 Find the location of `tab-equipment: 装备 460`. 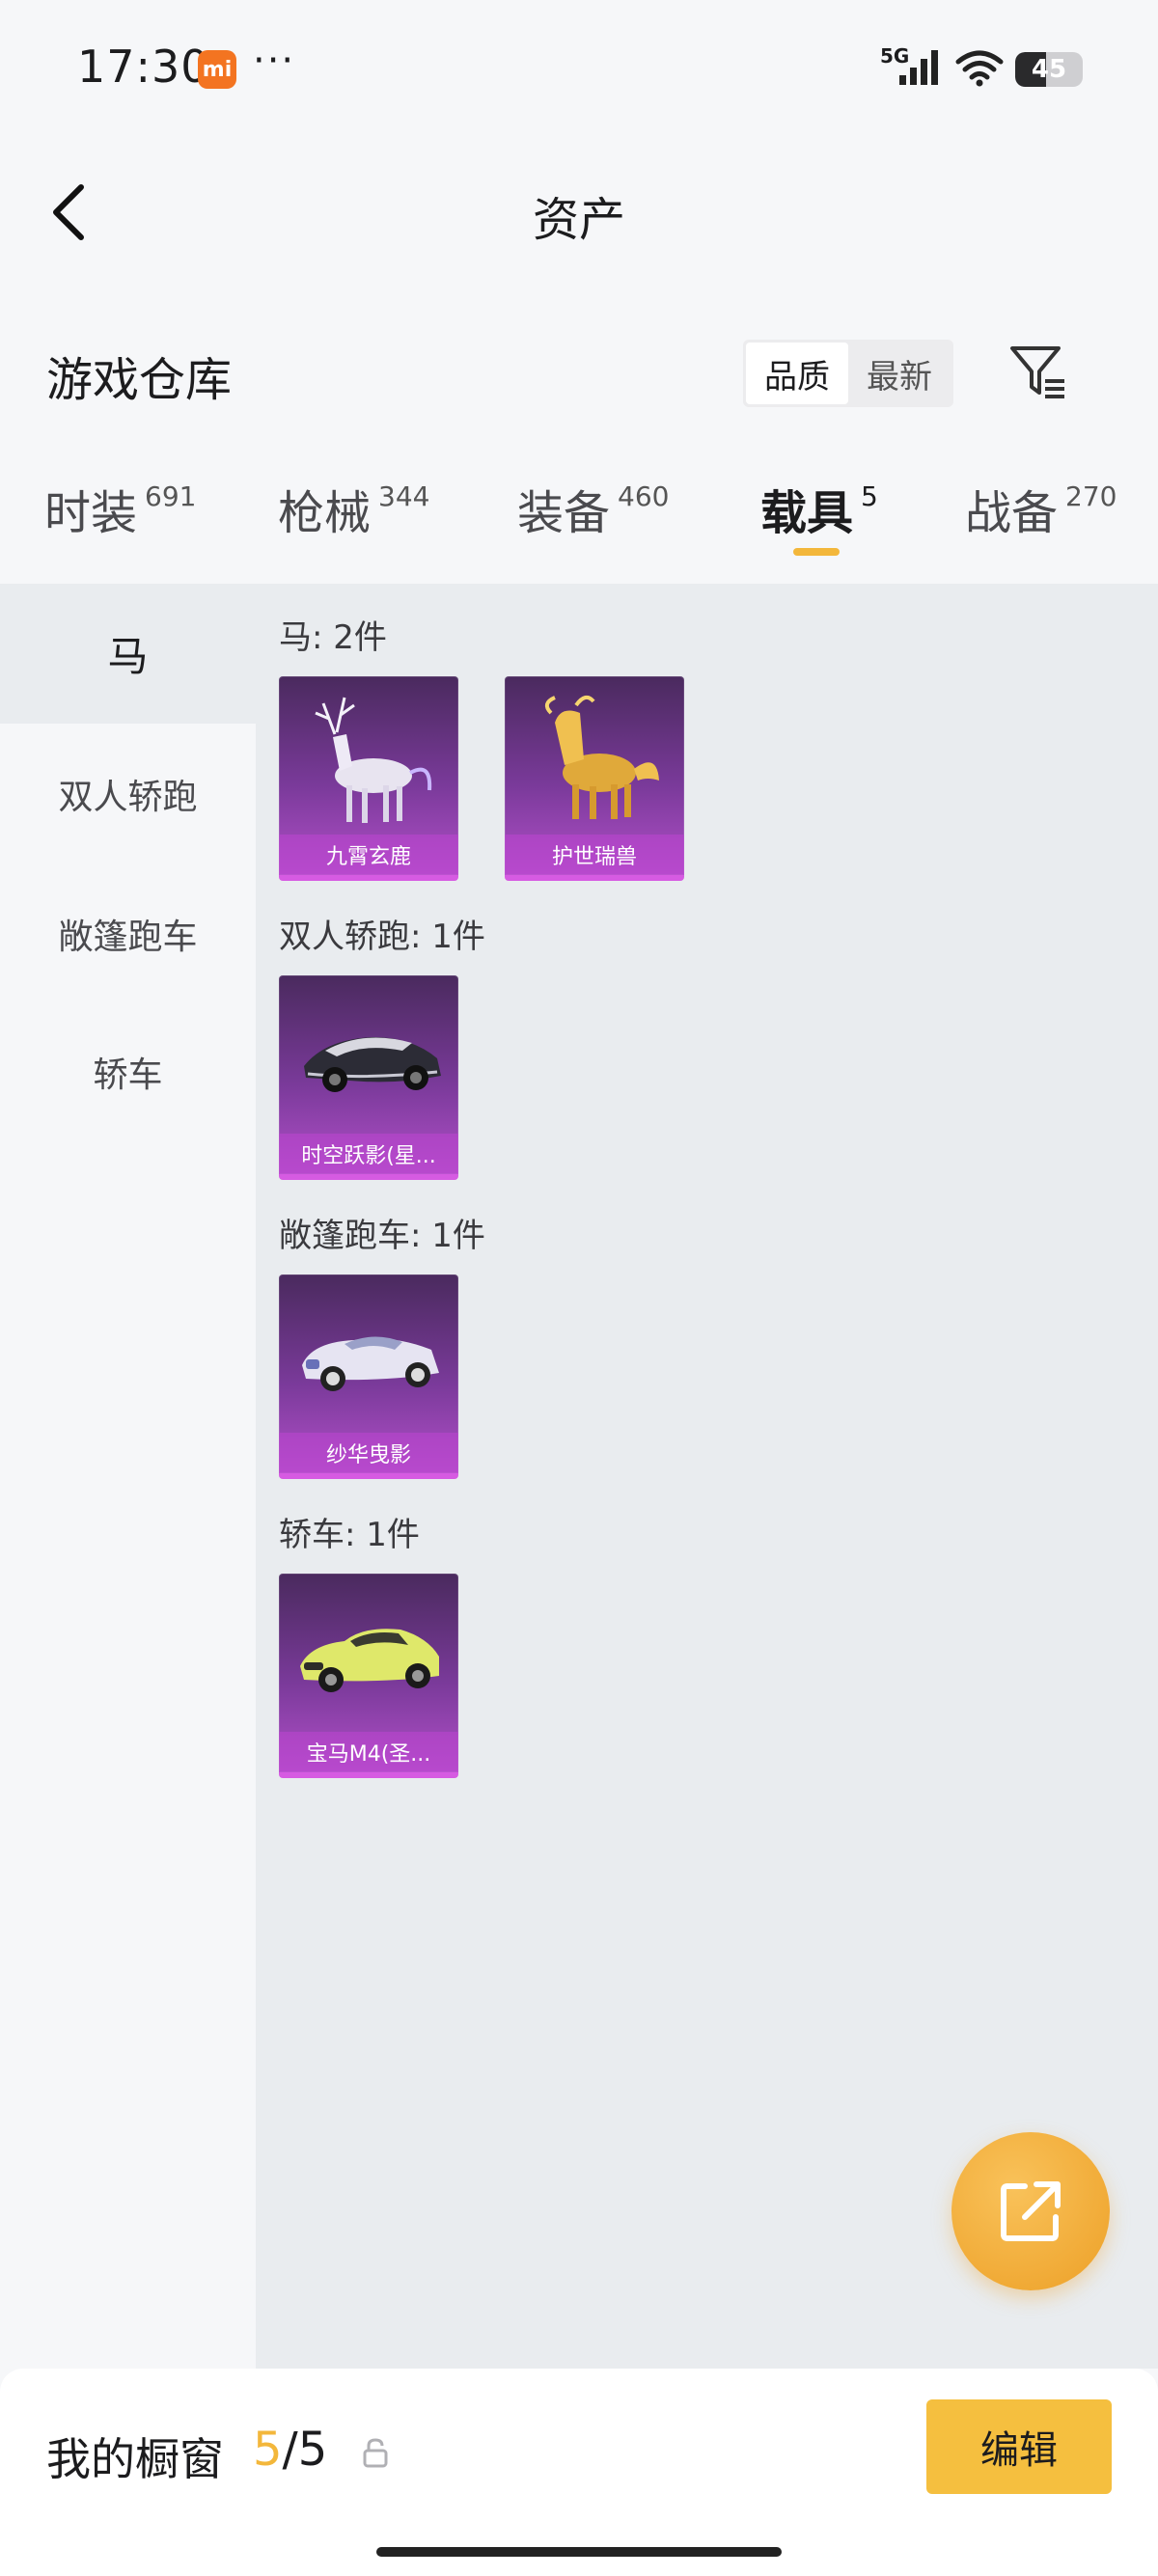

tab-equipment: 装备 460 is located at coordinates (593, 508).